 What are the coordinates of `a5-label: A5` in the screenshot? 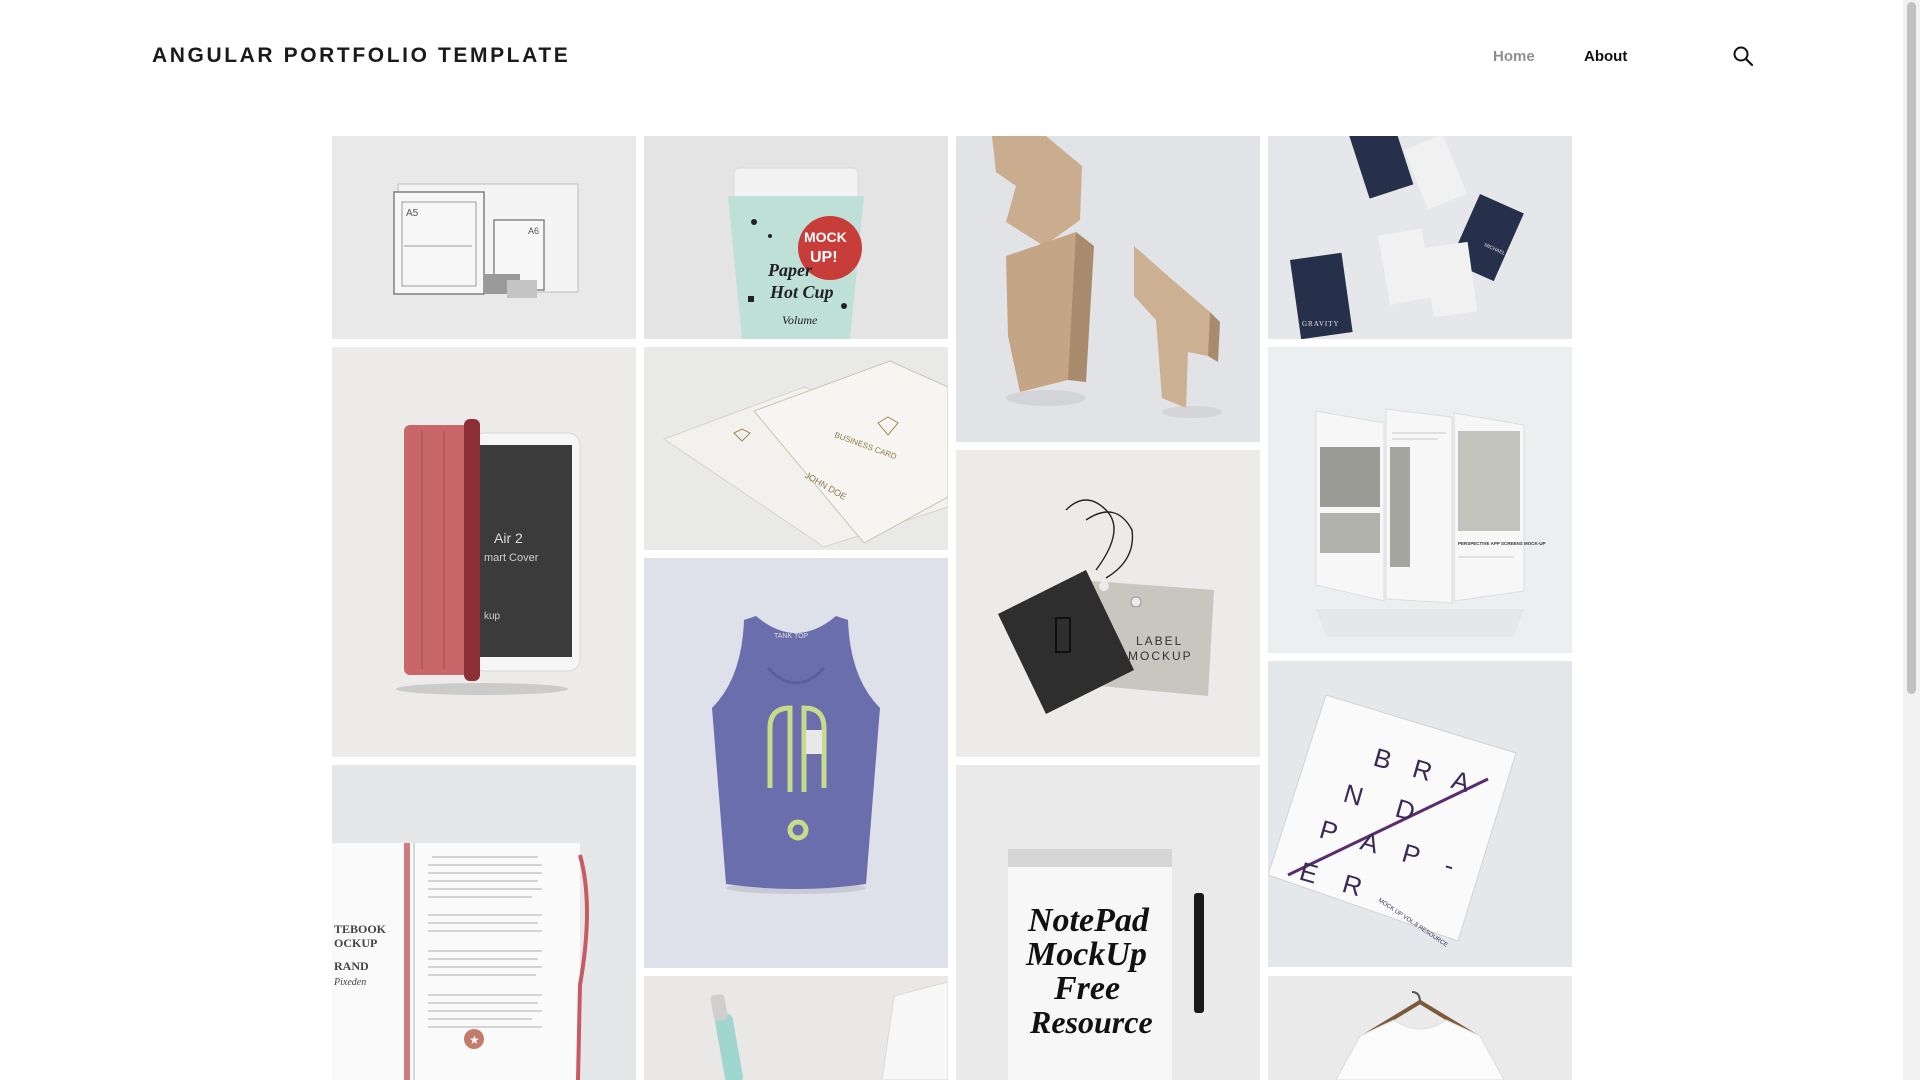 It's located at (412, 213).